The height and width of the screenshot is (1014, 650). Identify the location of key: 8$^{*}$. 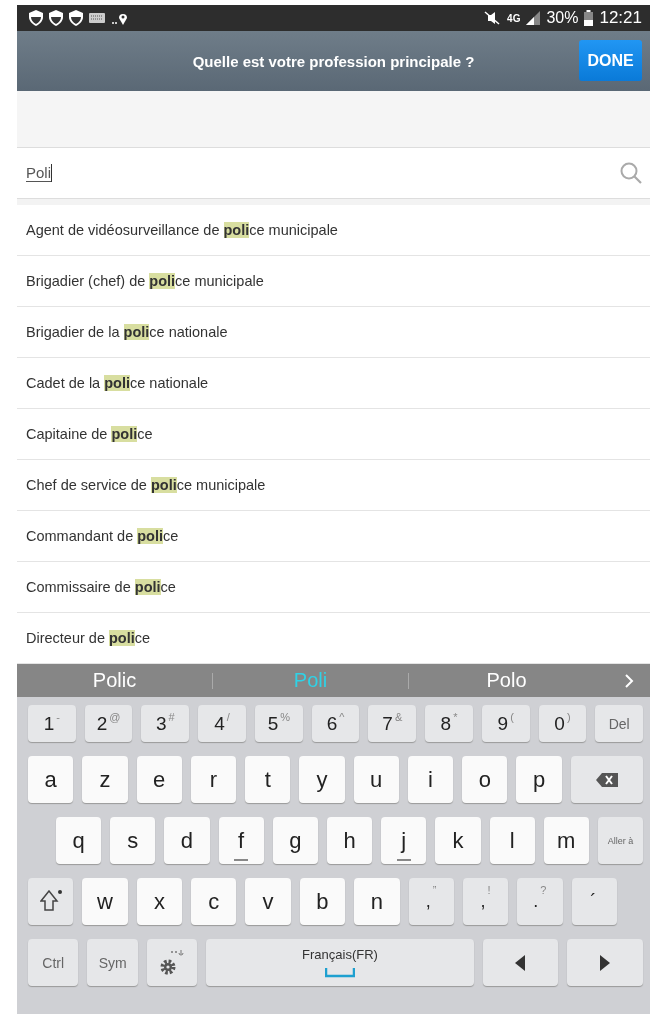
(449, 723).